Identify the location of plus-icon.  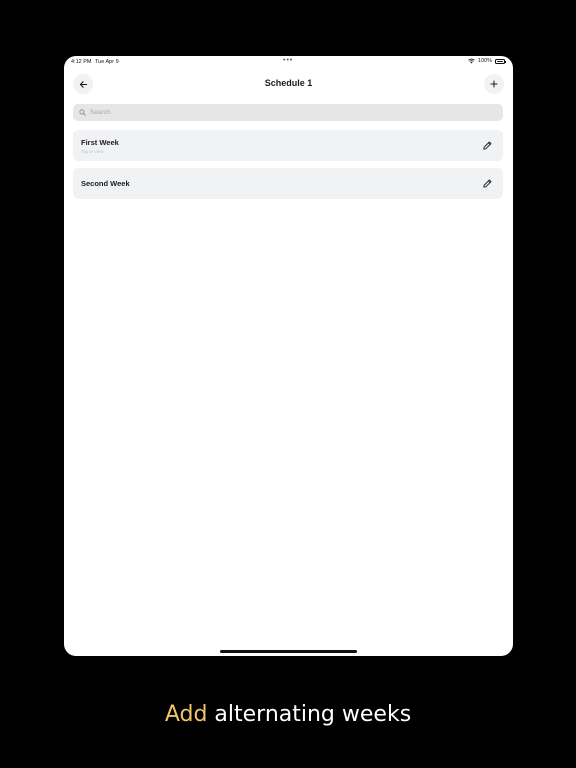
(494, 84).